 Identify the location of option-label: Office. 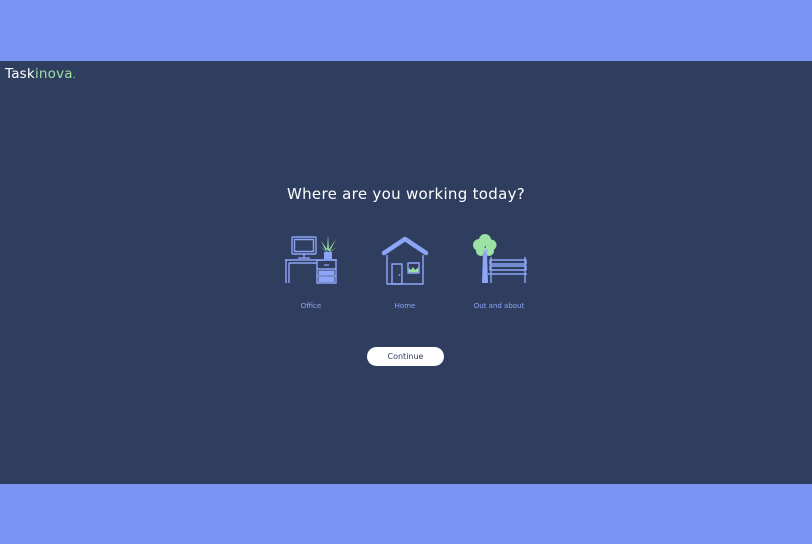
(311, 306).